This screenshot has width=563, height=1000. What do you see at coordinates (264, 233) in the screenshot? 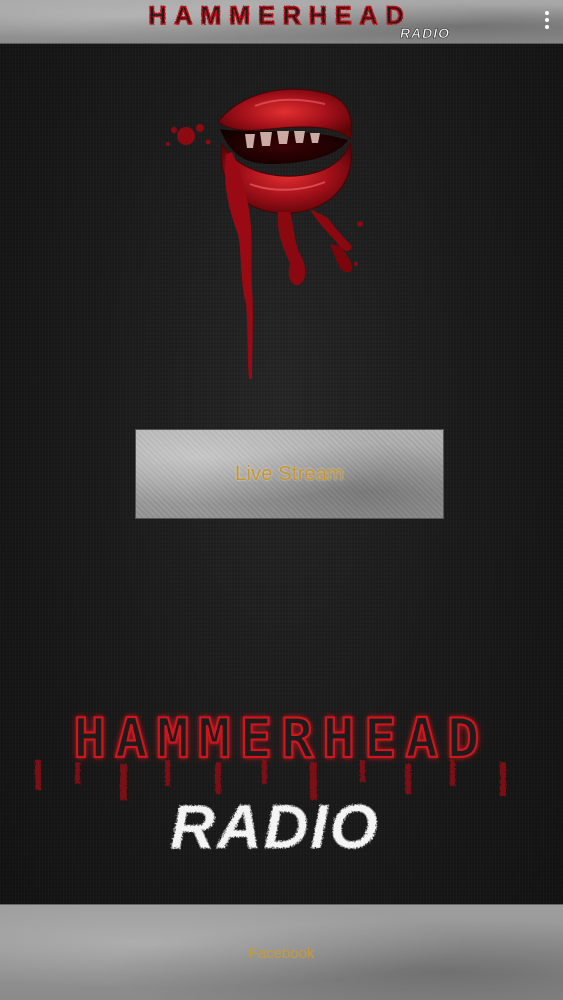
I see `bloody-lips-icon` at bounding box center [264, 233].